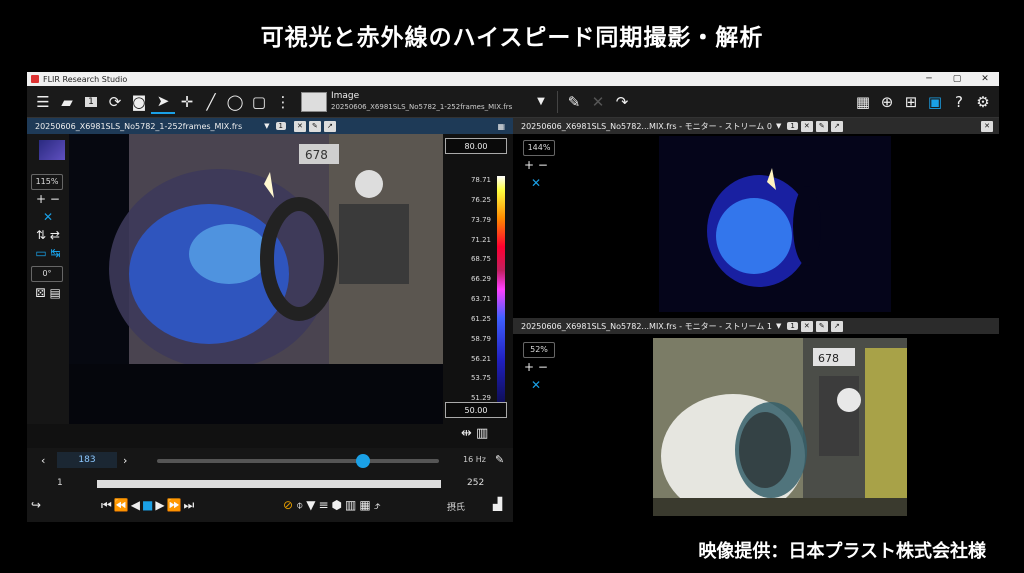  I want to click on ellipse-tool-icon: ◯, so click(235, 102).